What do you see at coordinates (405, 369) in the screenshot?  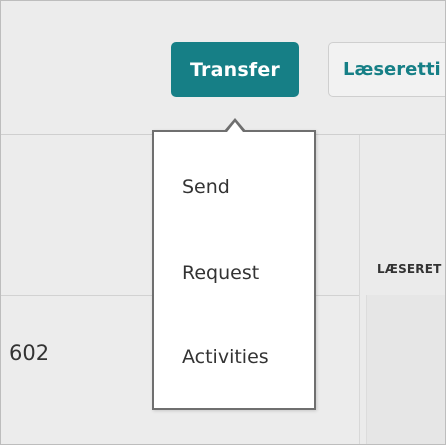 I see `right-column-cell` at bounding box center [405, 369].